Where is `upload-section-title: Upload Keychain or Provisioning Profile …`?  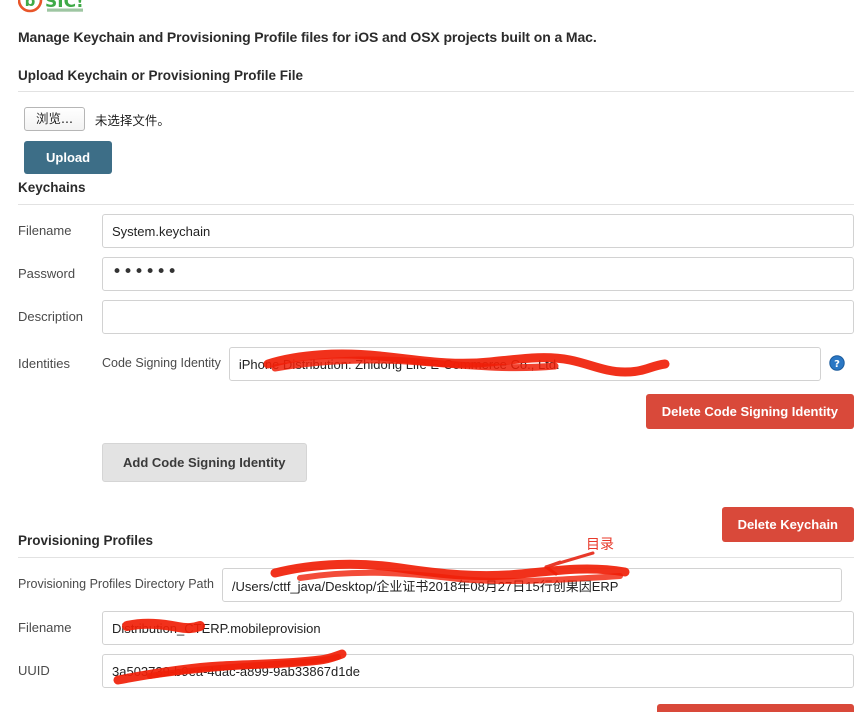 upload-section-title: Upload Keychain or Provisioning Profile … is located at coordinates (161, 75).